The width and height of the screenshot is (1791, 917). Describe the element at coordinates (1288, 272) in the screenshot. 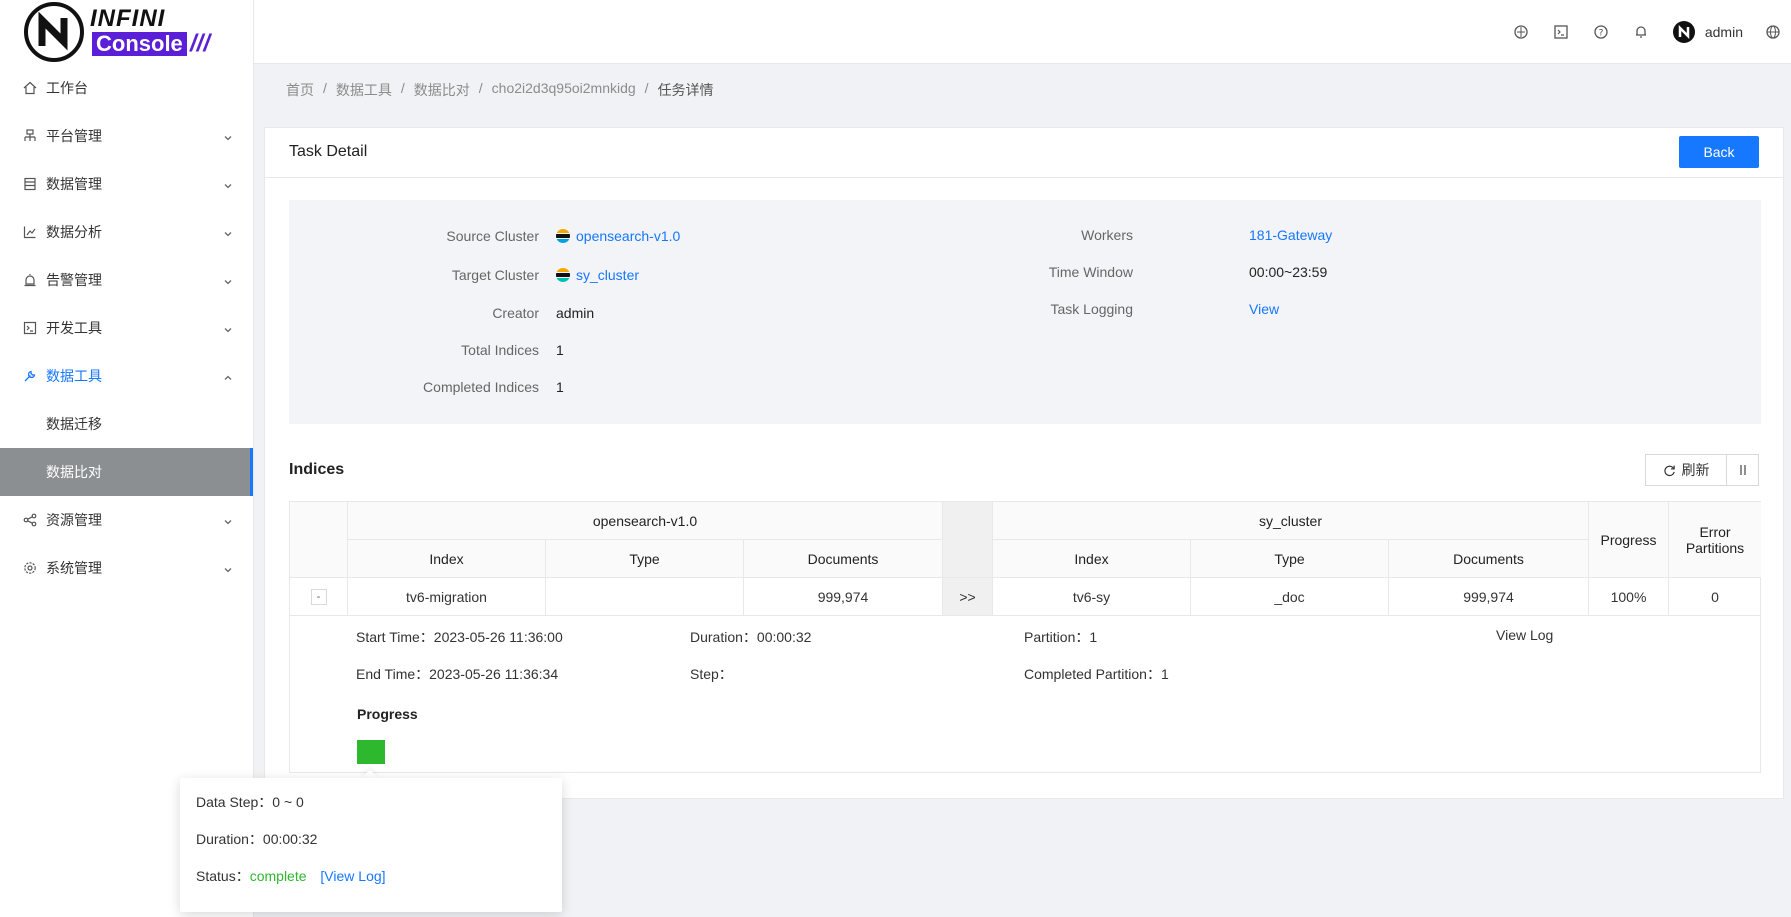

I see `time-window-value: 00:00~23:59` at that location.